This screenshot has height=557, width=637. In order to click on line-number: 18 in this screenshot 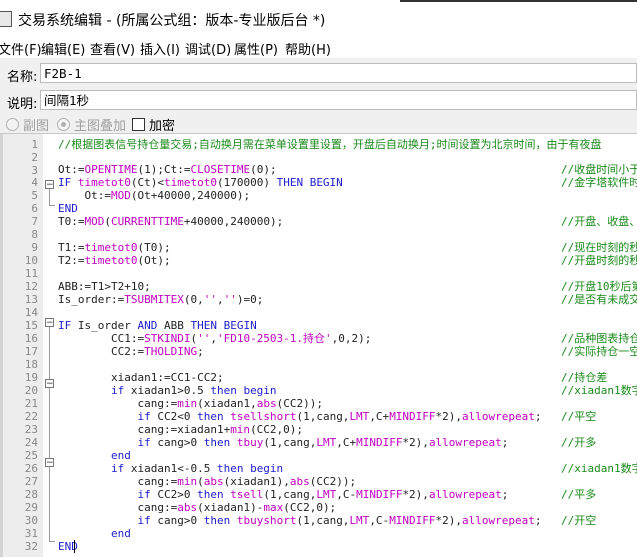, I will do `click(31, 364)`.